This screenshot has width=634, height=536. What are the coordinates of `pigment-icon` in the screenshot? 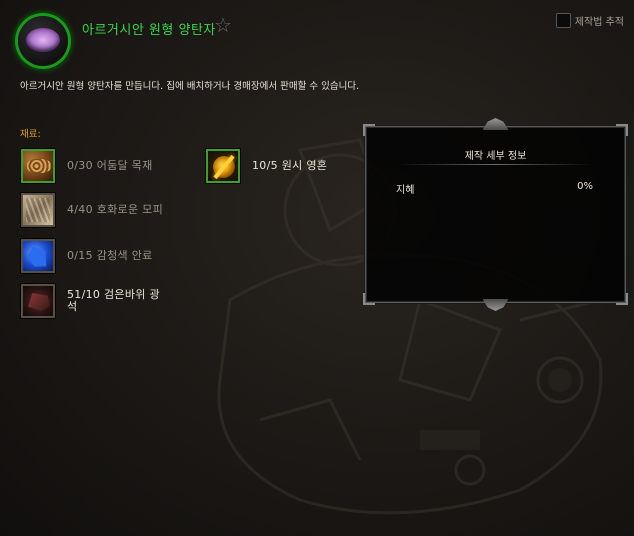 It's located at (38, 256).